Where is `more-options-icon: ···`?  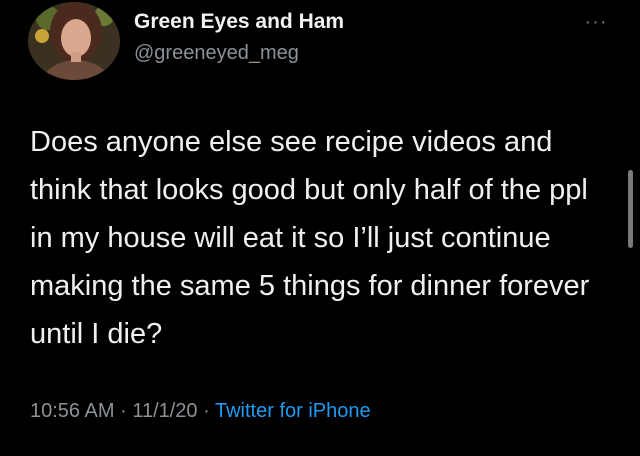
more-options-icon: ··· is located at coordinates (596, 22).